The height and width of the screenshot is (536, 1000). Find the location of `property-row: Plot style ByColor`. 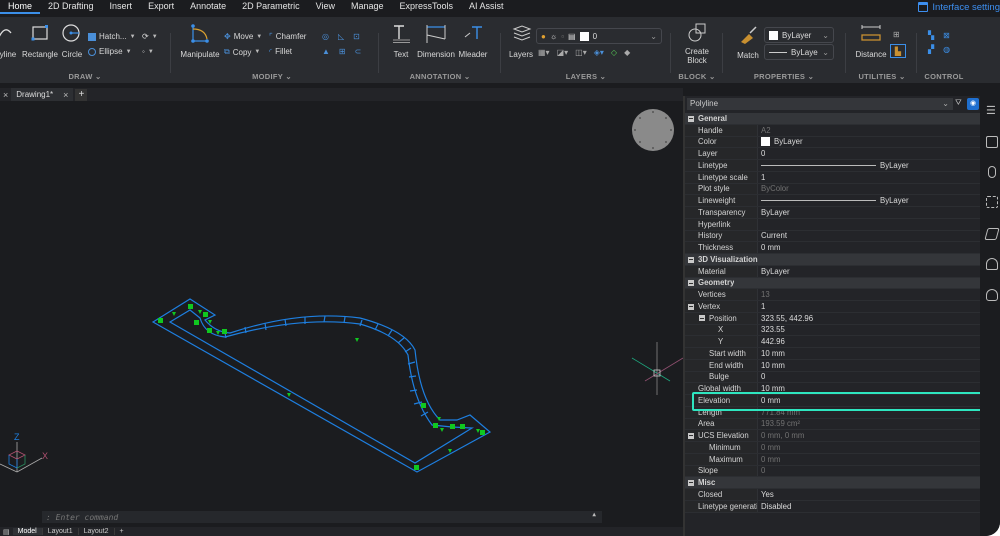

property-row: Plot style ByColor is located at coordinates (833, 189).